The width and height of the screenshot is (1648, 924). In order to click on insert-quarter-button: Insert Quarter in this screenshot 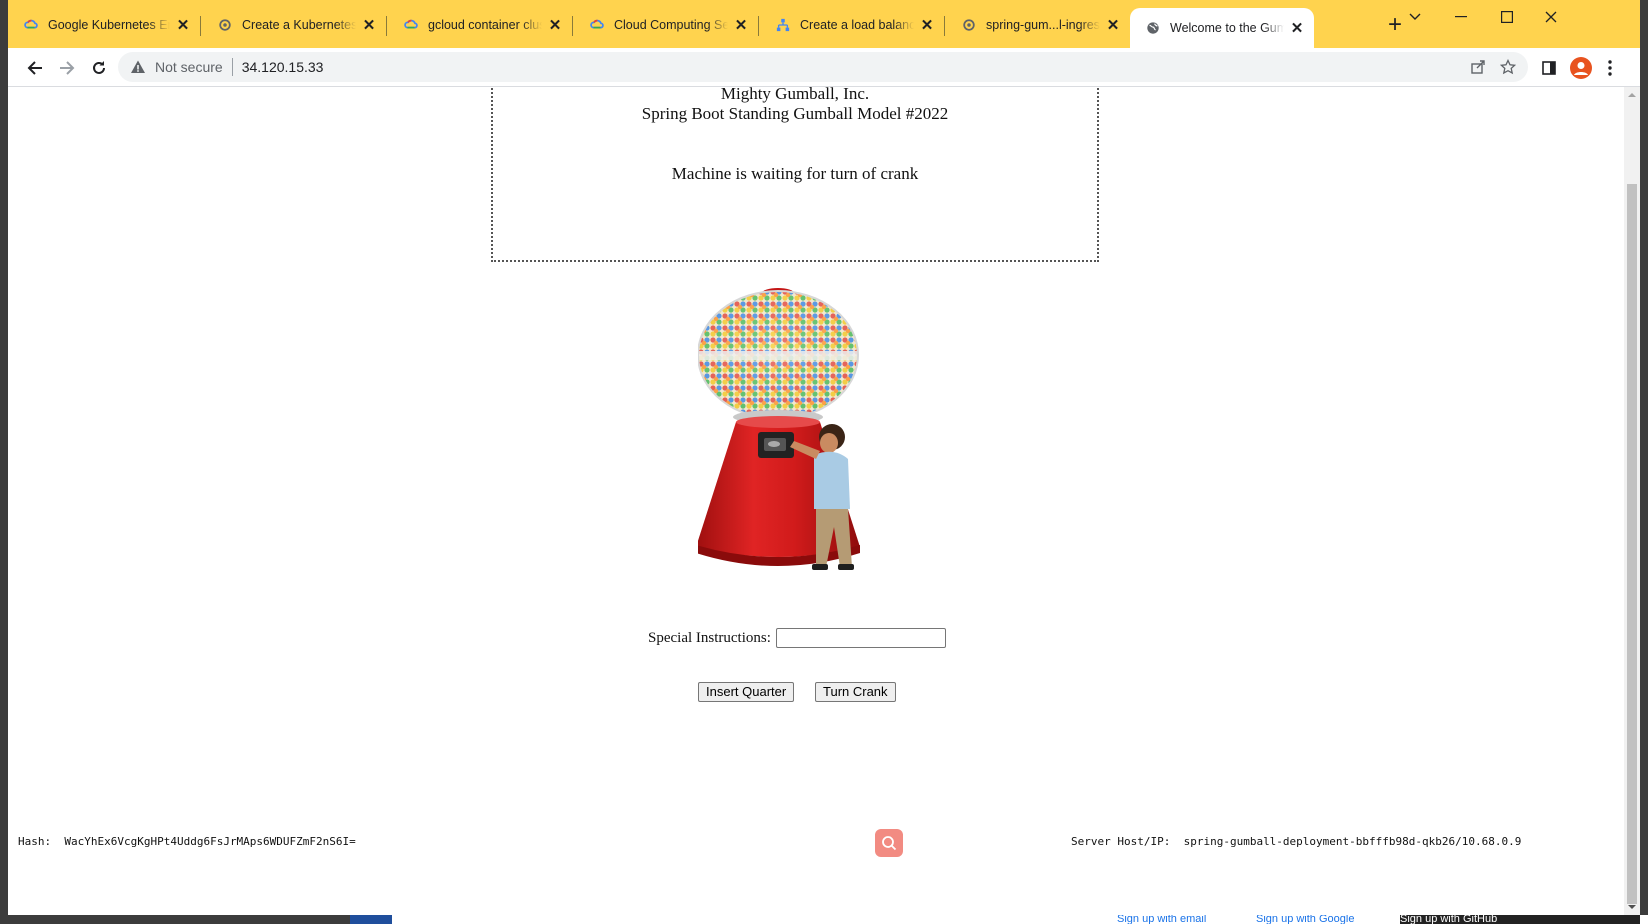, I will do `click(746, 692)`.